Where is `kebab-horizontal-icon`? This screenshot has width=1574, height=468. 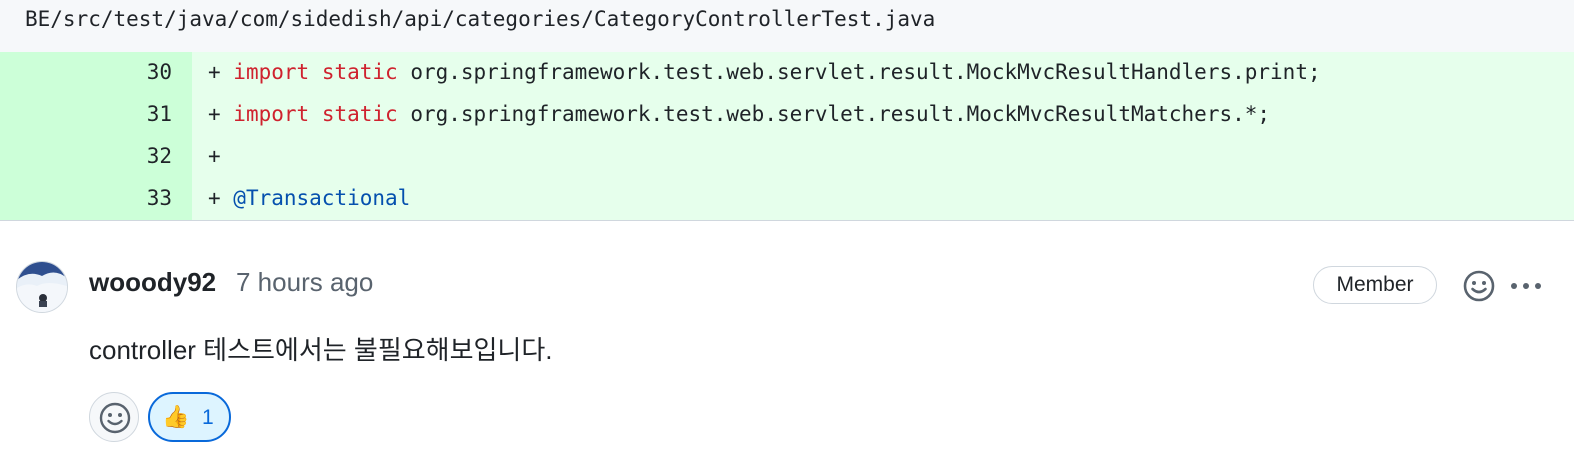
kebab-horizontal-icon is located at coordinates (1526, 288).